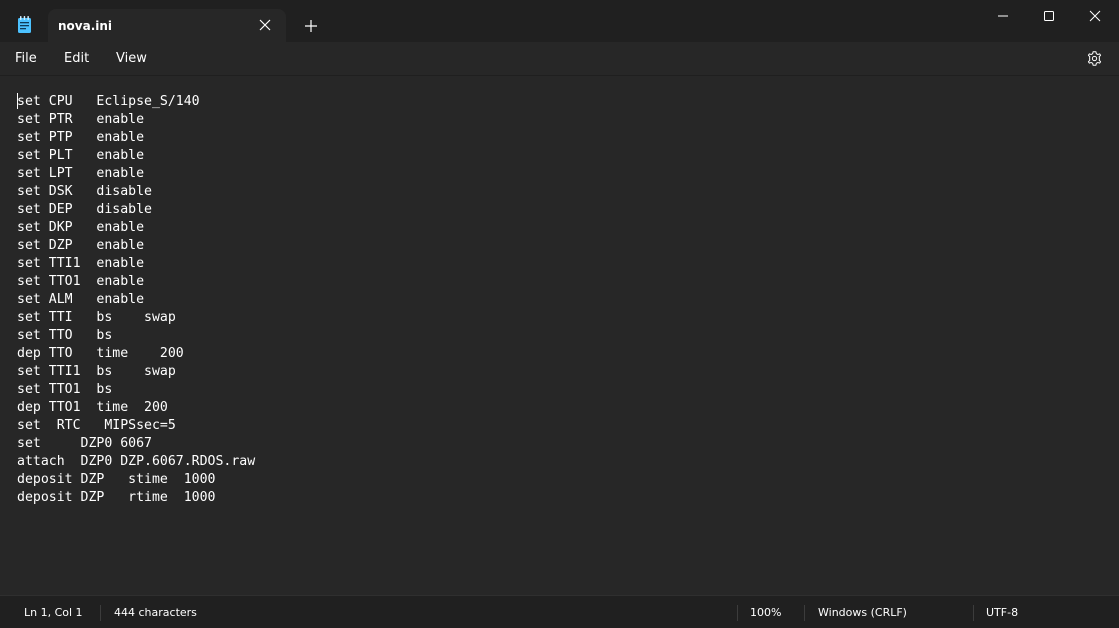 The height and width of the screenshot is (628, 1119). What do you see at coordinates (167, 25) in the screenshot?
I see `tab-nova-ini: nova.ini` at bounding box center [167, 25].